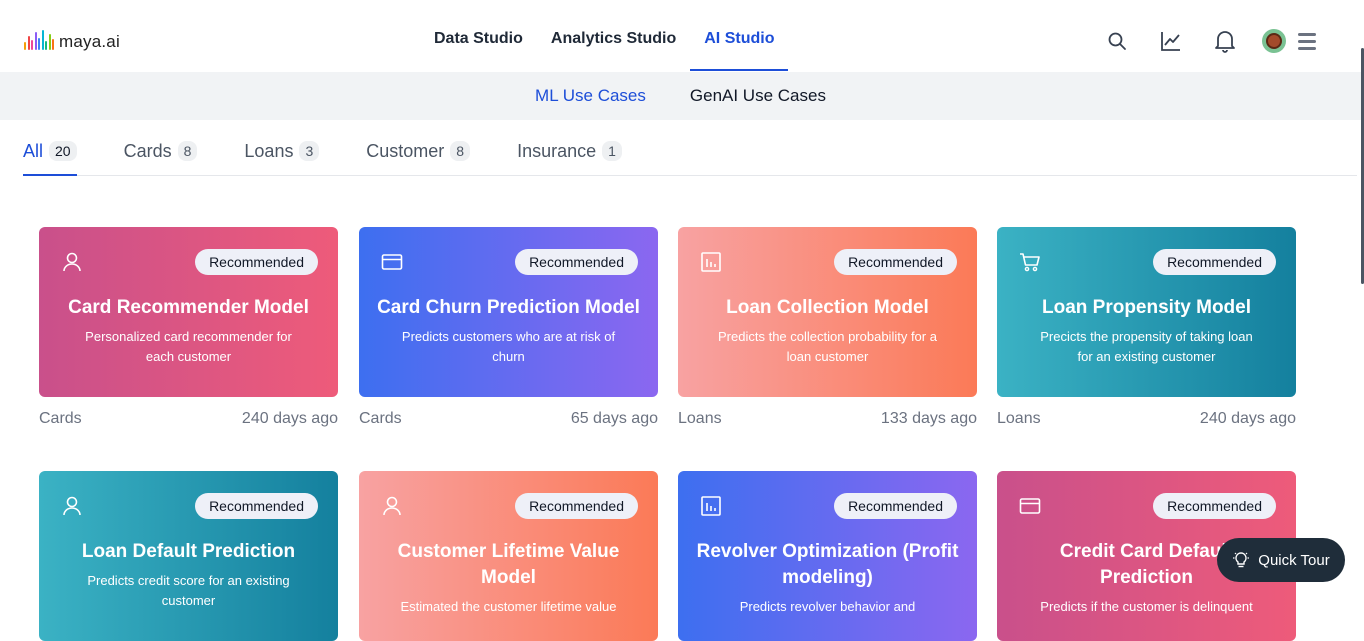  I want to click on logo-waveform, so click(39, 39).